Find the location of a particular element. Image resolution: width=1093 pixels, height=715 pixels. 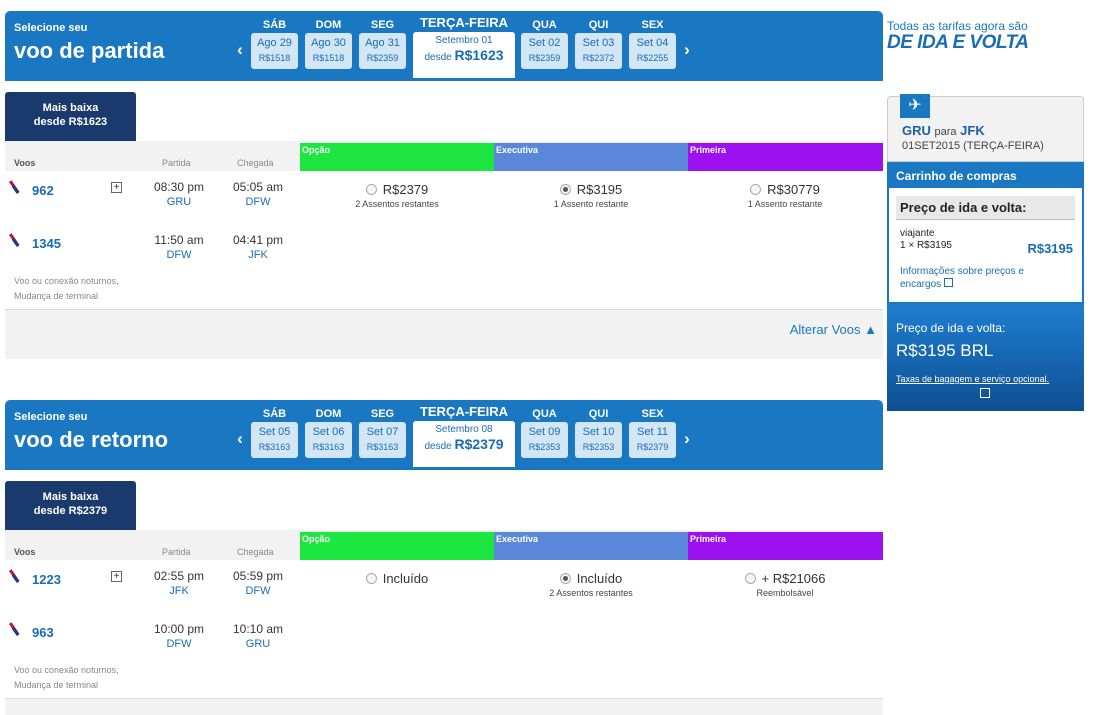

day-name: QUA is located at coordinates (544, 25).